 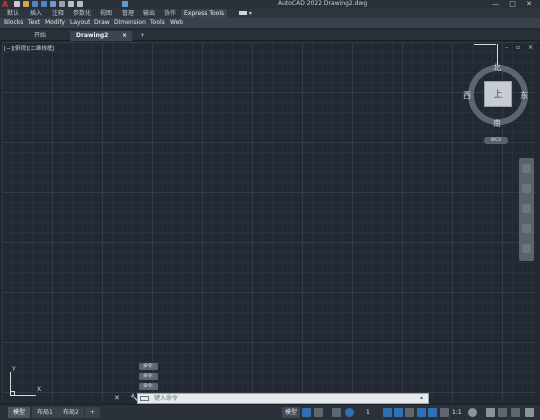 I want to click on pan-icon, so click(x=526, y=188).